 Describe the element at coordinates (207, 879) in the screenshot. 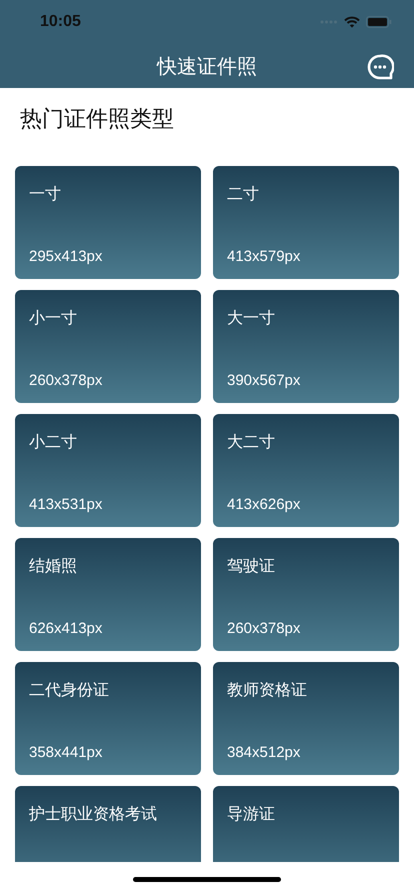

I see `home-indicator` at that location.